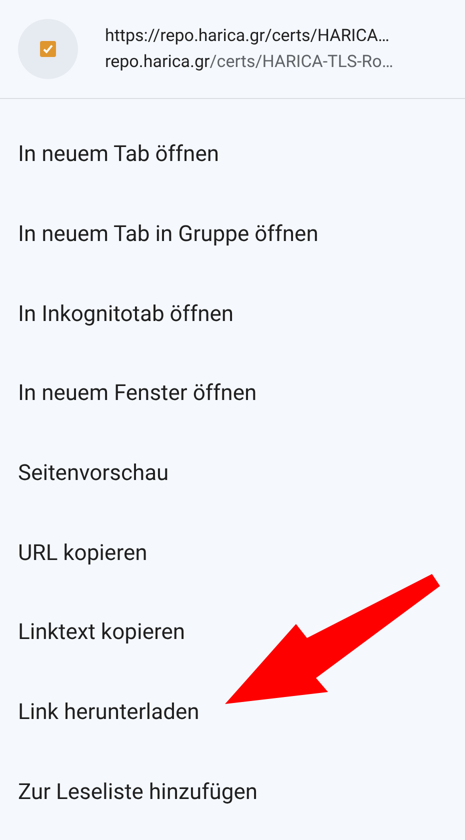  I want to click on menu-item: URL kopieren, so click(232, 553).